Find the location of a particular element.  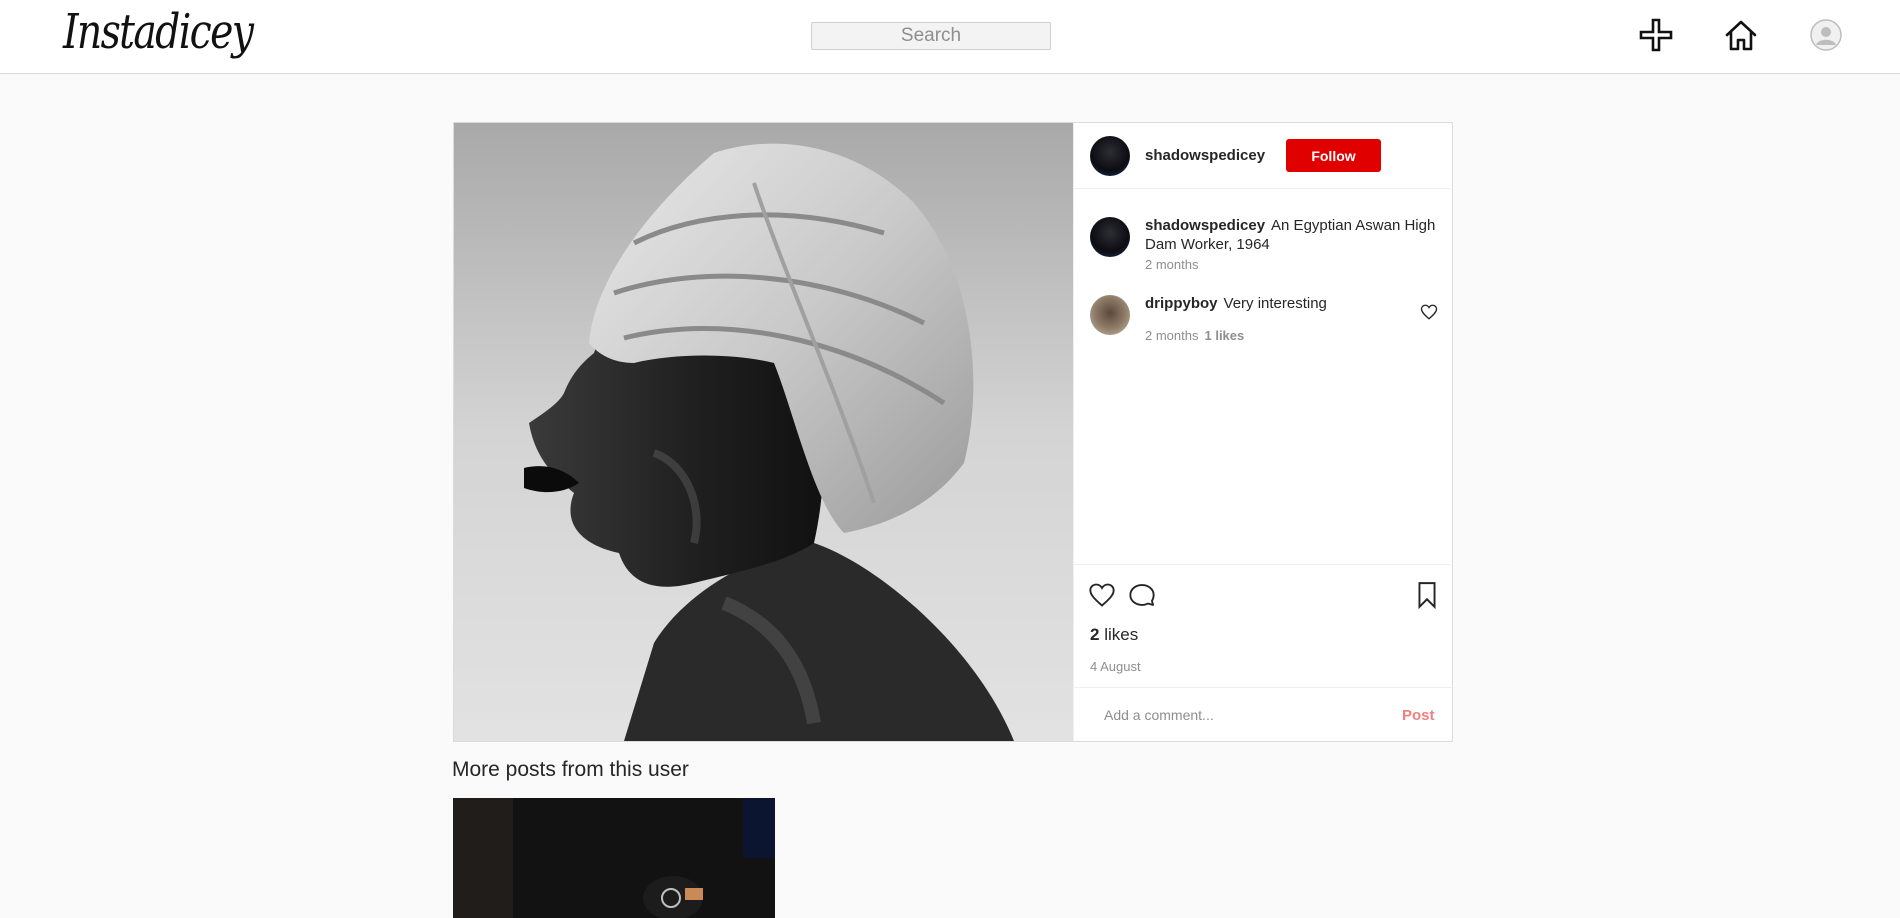

comment-body: Very interesting is located at coordinates (1275, 303).